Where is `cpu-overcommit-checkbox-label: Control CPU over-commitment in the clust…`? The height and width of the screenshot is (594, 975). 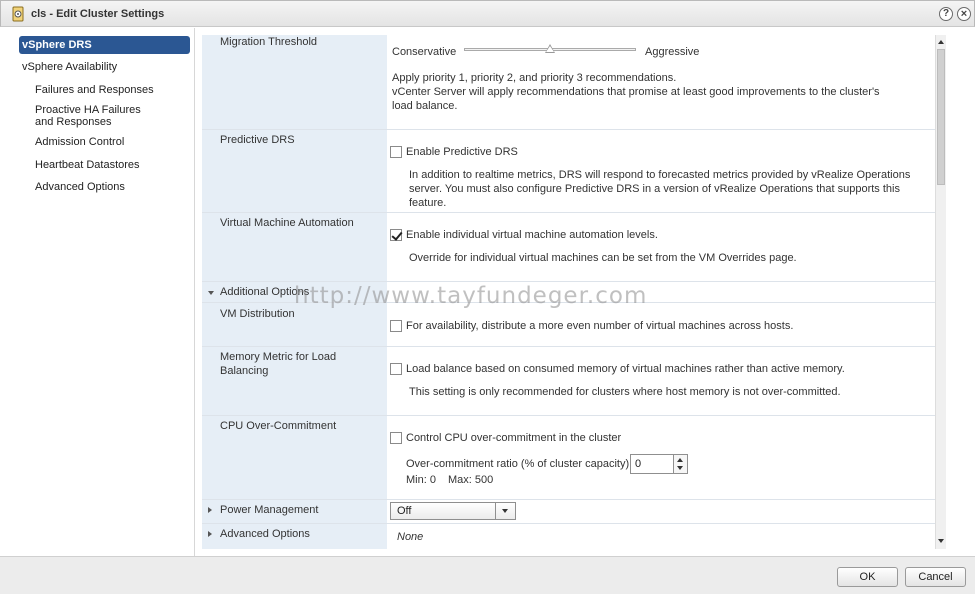
cpu-overcommit-checkbox-label: Control CPU over-commitment in the clust… is located at coordinates (513, 438).